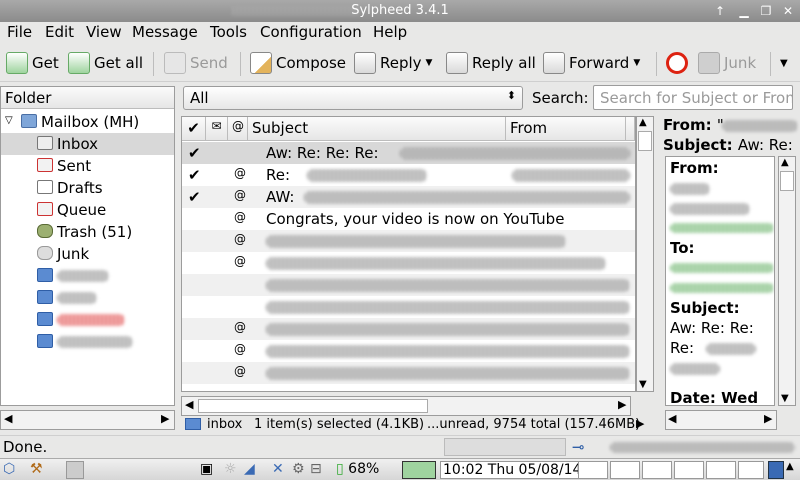 This screenshot has width=800, height=480. What do you see at coordinates (87, 166) in the screenshot?
I see `folder-sent: Sent` at bounding box center [87, 166].